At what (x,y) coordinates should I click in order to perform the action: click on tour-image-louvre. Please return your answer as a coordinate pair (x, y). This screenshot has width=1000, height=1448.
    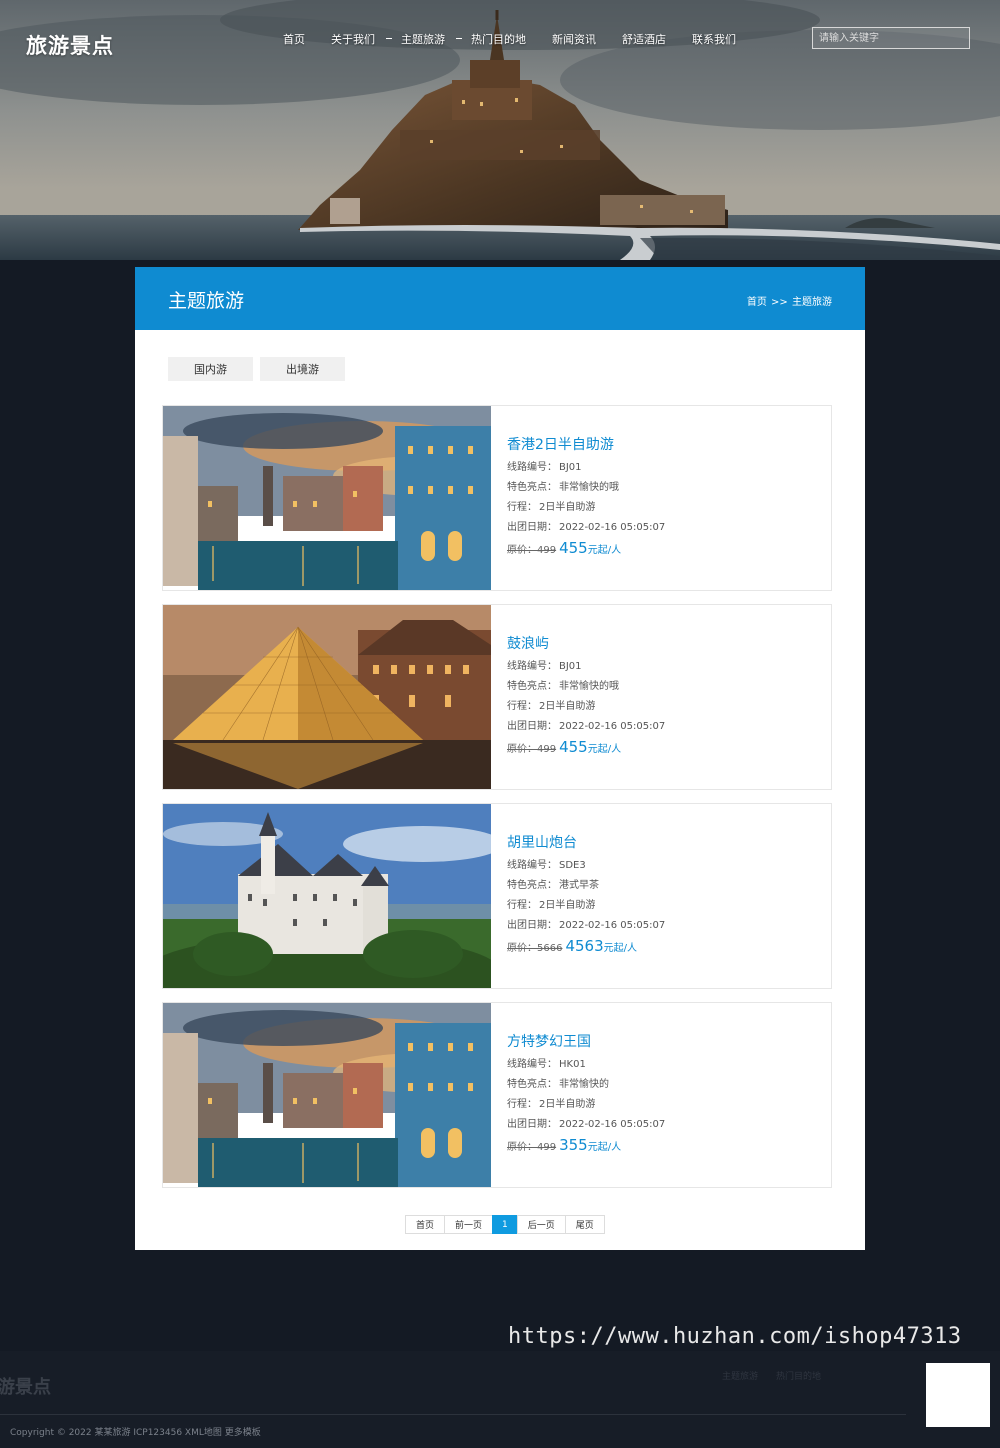
    Looking at the image, I should click on (327, 697).